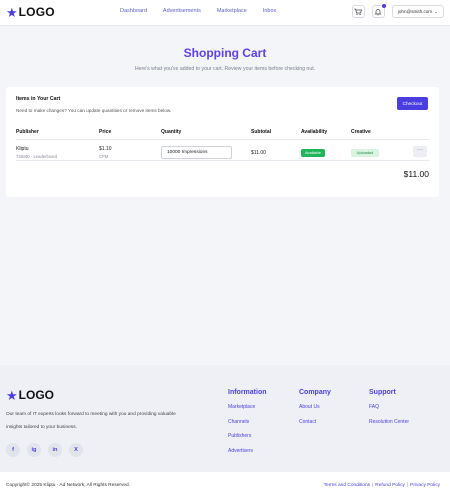 The height and width of the screenshot is (500, 450). What do you see at coordinates (315, 407) in the screenshot?
I see `footer-link-about-us: About Us` at bounding box center [315, 407].